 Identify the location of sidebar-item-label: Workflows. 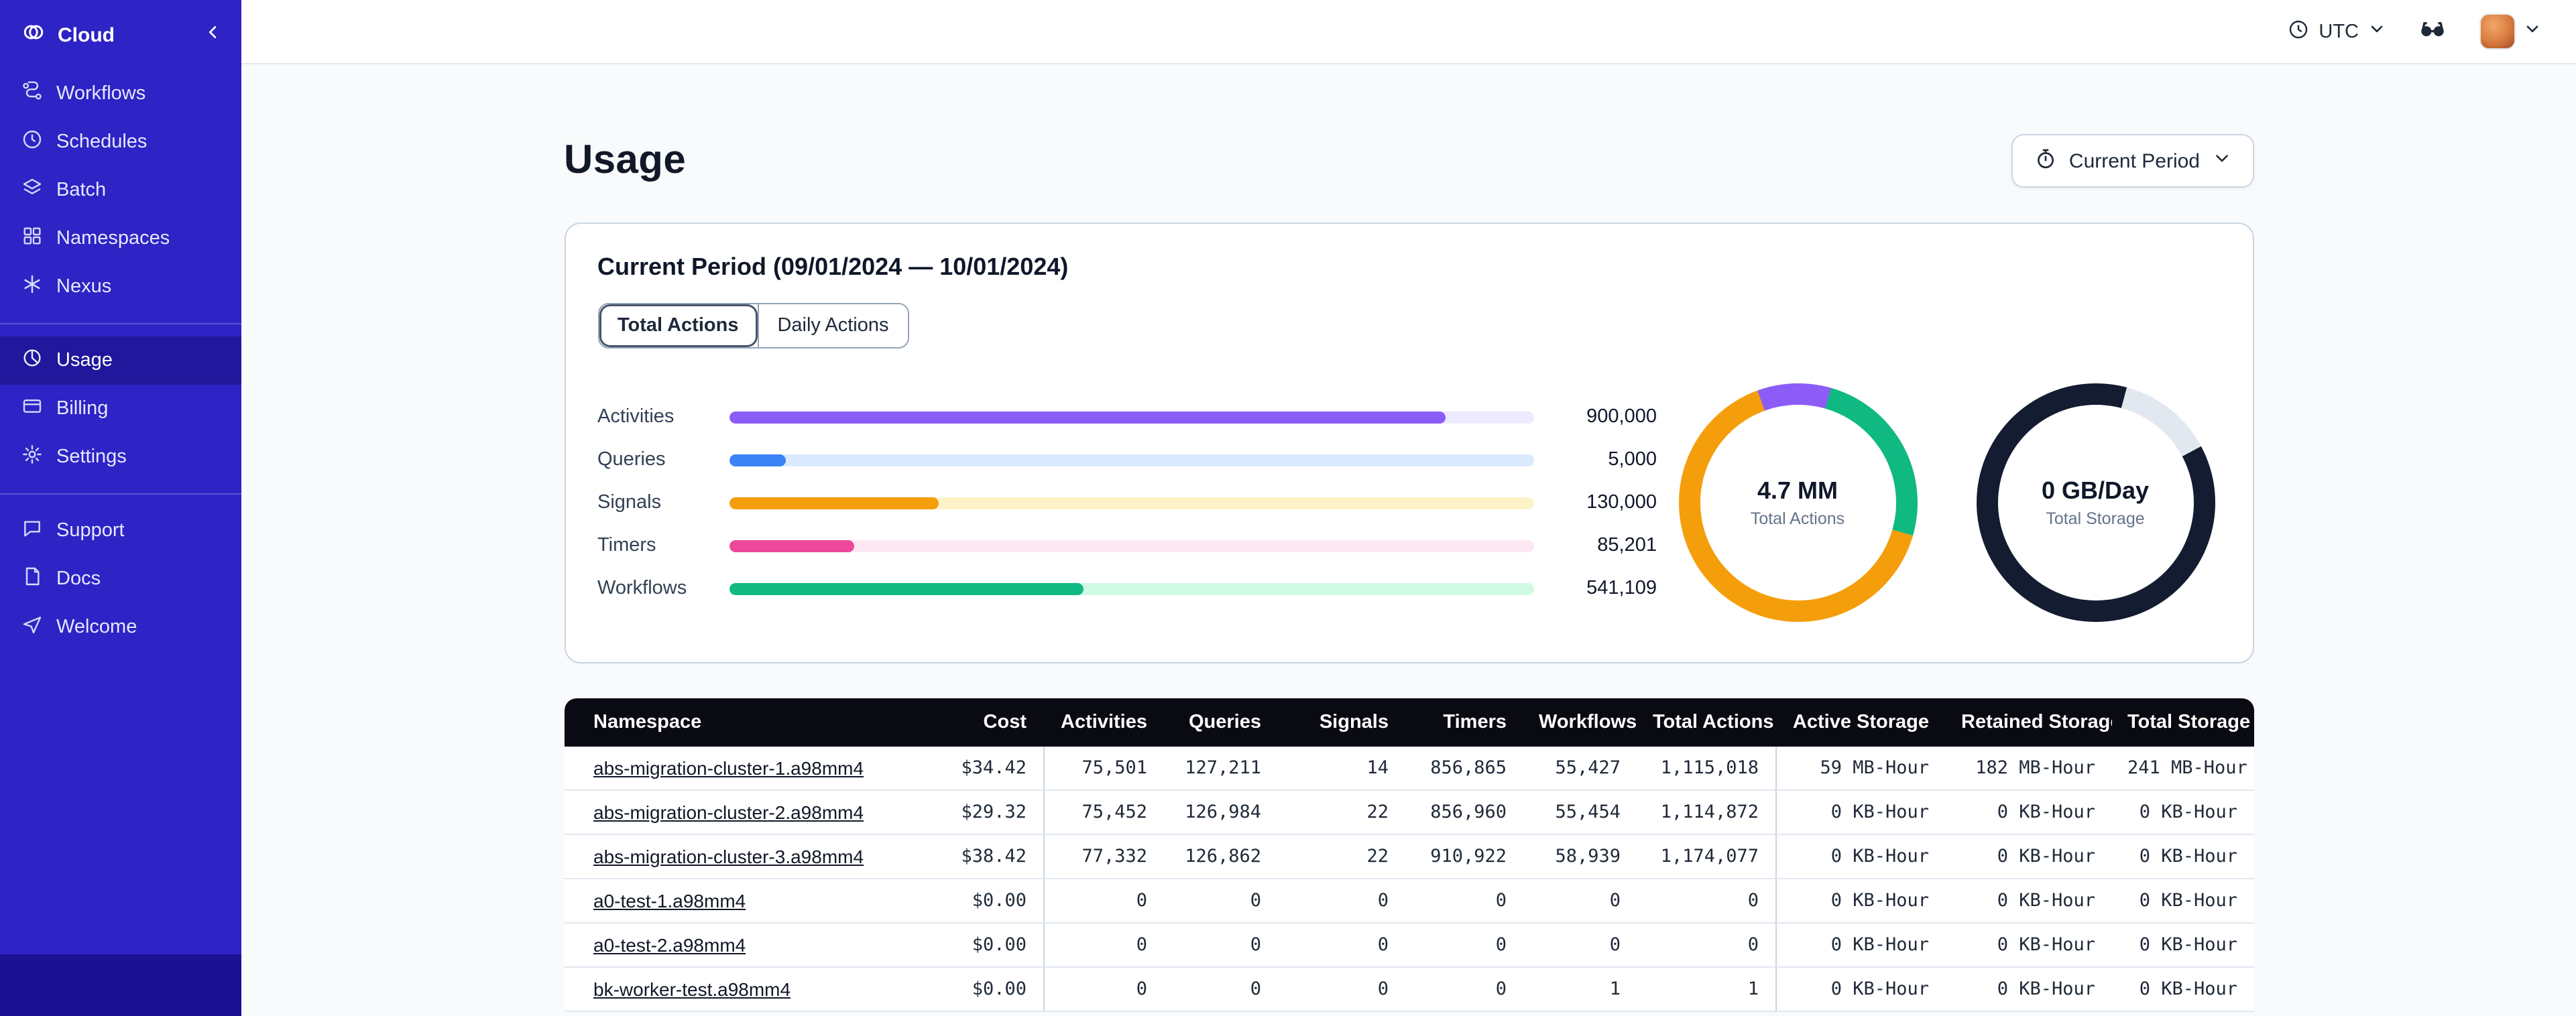
(101, 94).